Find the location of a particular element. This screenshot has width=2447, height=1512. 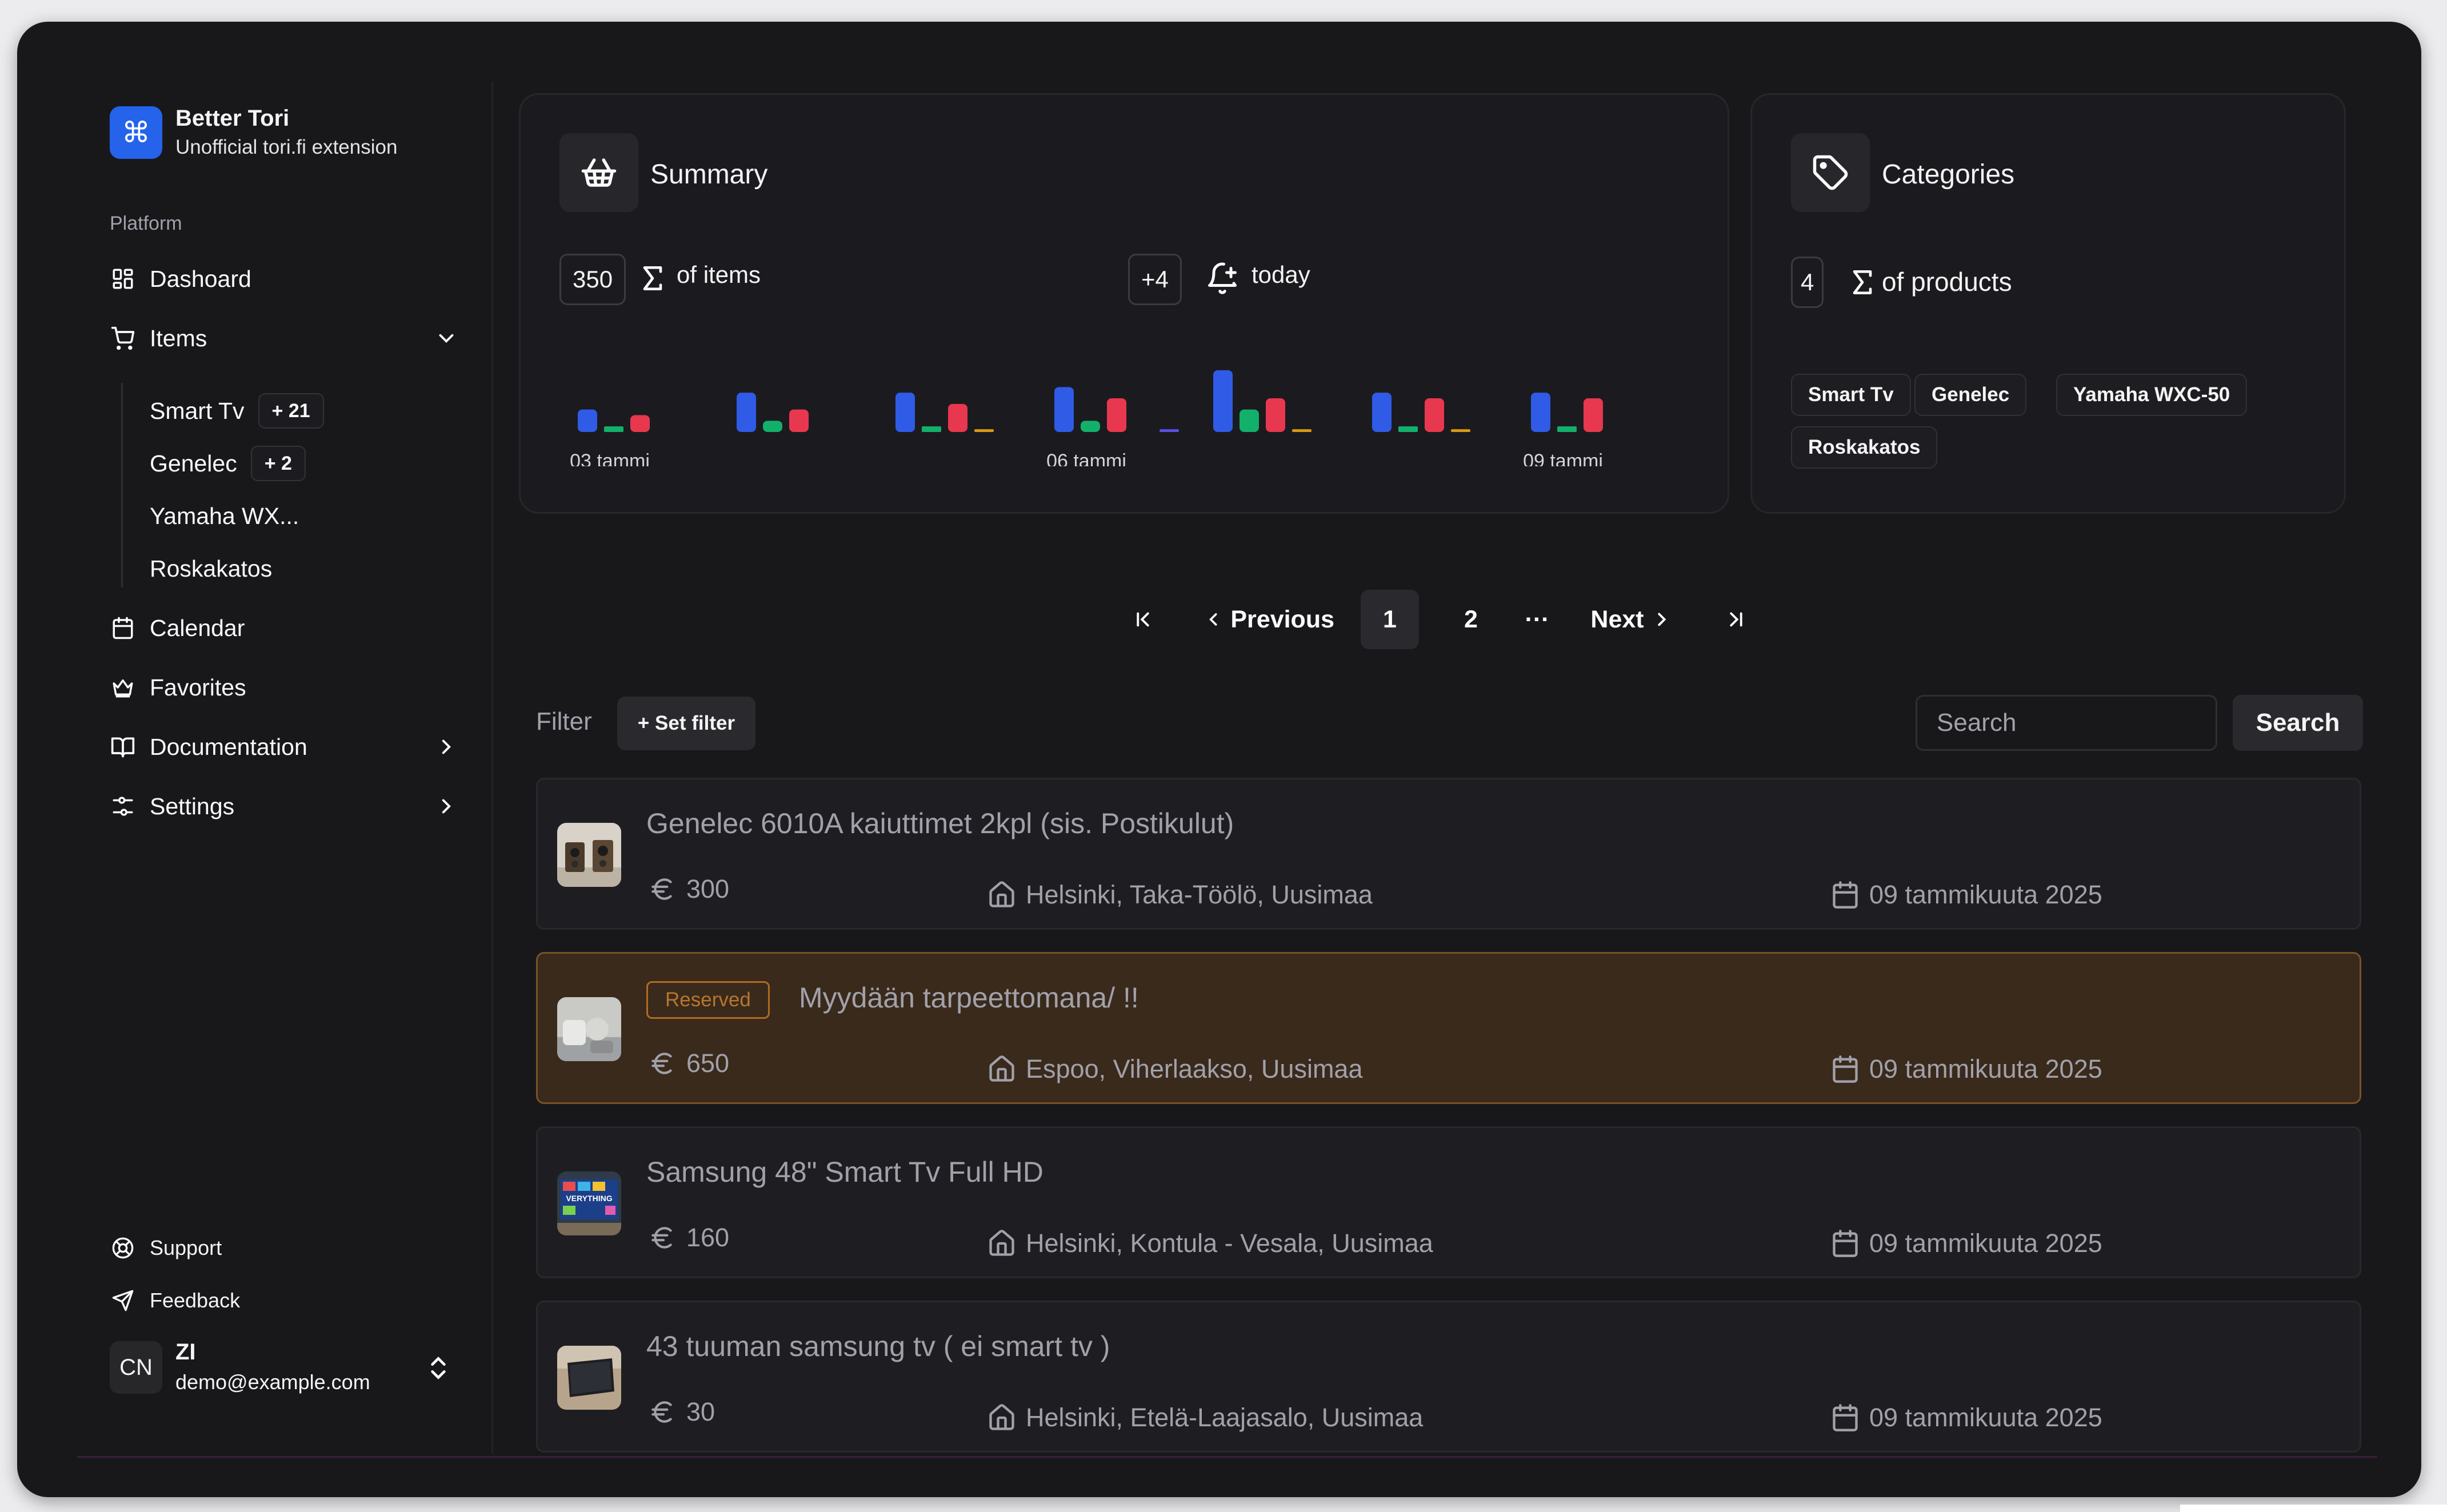

brand-name: Better Tori is located at coordinates (232, 118).